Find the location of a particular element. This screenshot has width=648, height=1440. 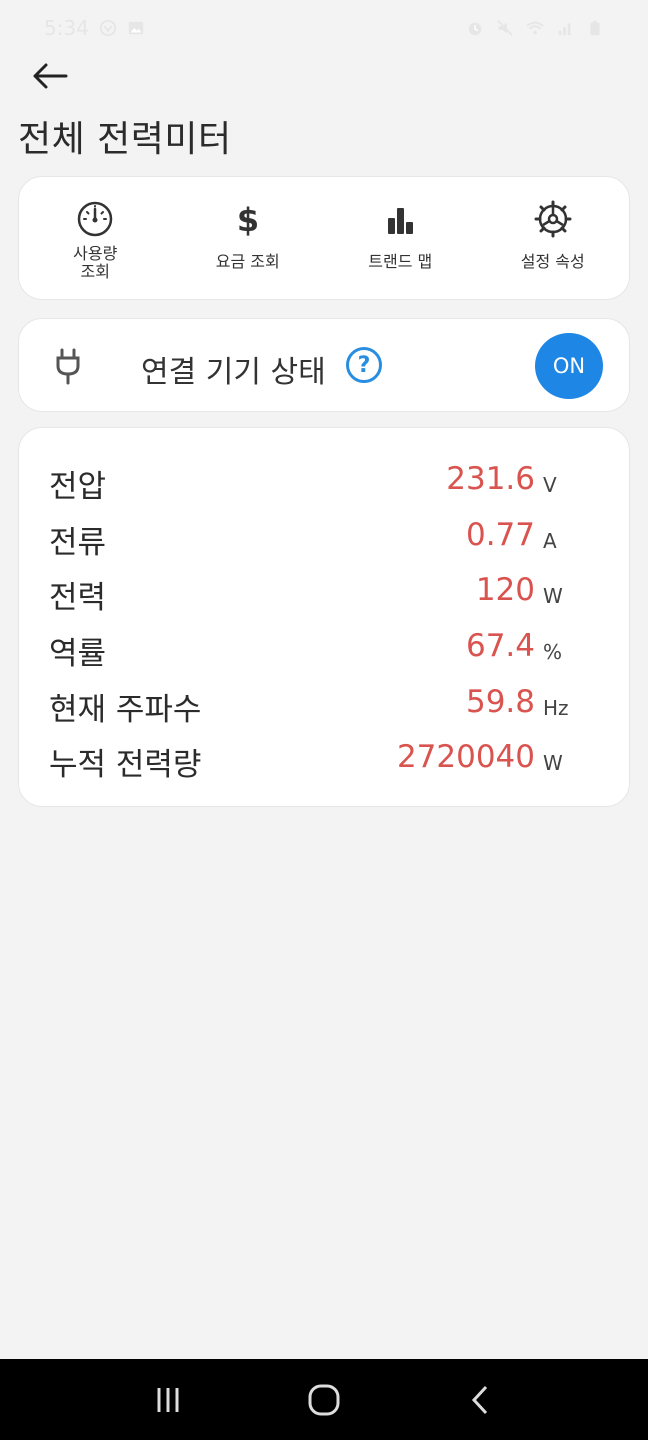

nav-back-icon is located at coordinates (479, 1399).